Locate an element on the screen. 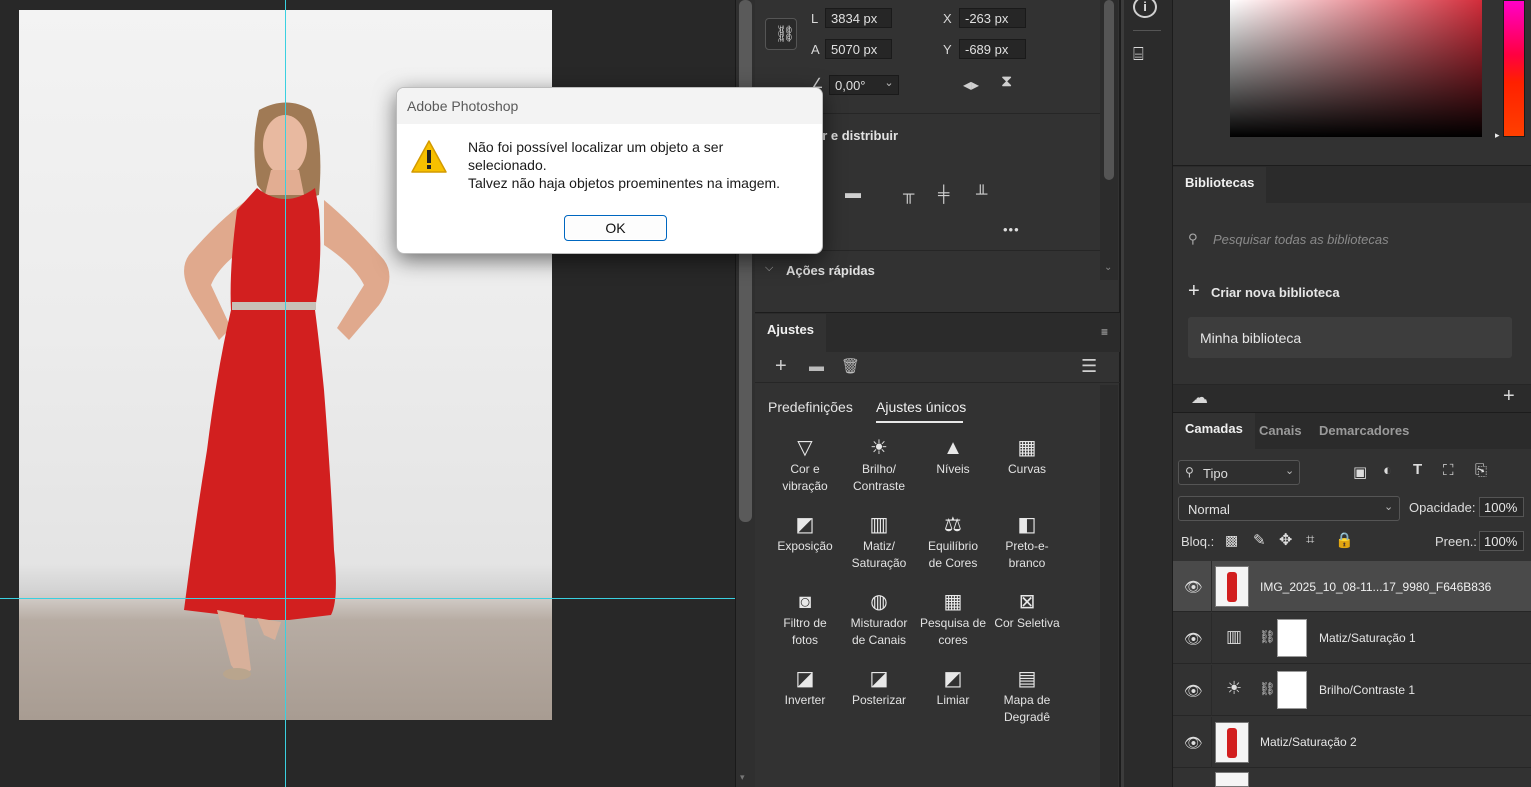 The width and height of the screenshot is (1531, 787). layer-row: 👁 Matiz/Saturação 2 is located at coordinates (1352, 742).